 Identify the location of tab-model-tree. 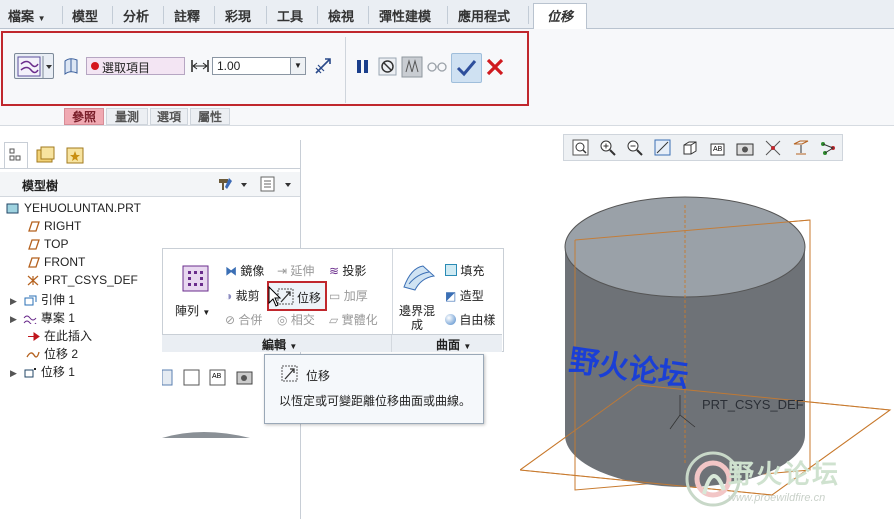
(16, 155).